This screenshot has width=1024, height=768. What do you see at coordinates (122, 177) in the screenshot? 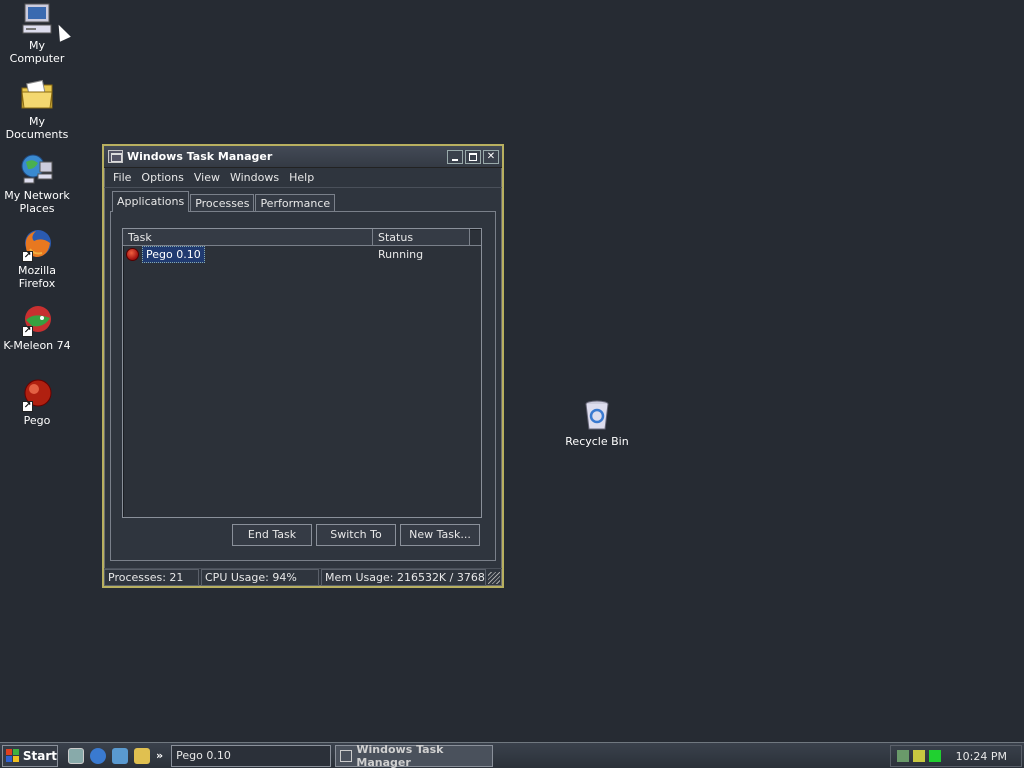
I see `menu-file: File` at bounding box center [122, 177].